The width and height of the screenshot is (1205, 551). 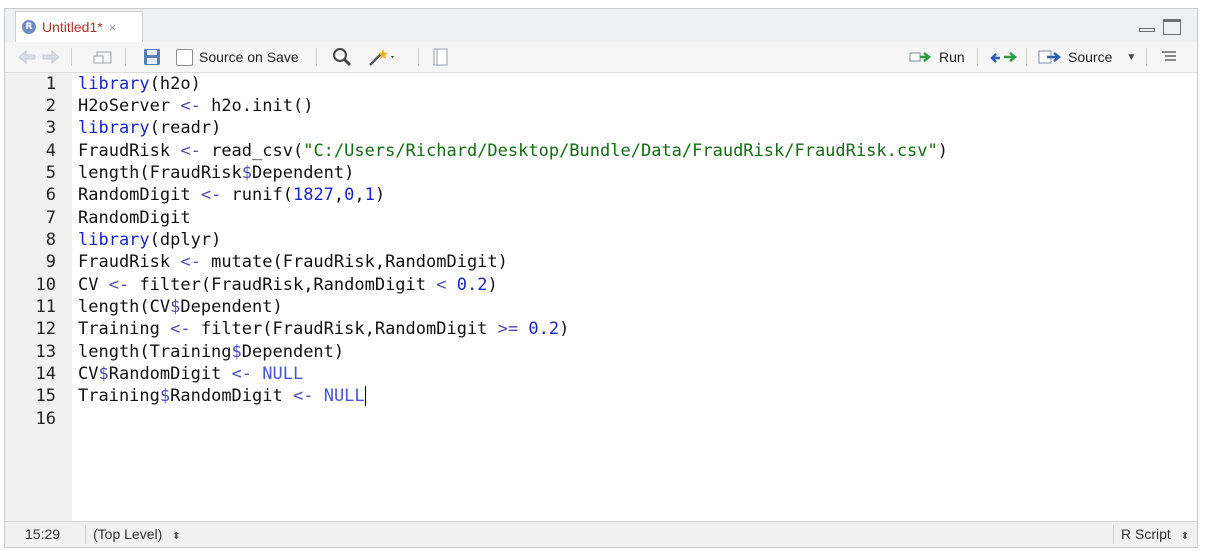 What do you see at coordinates (184, 57) in the screenshot?
I see `source-on-save-checkbox` at bounding box center [184, 57].